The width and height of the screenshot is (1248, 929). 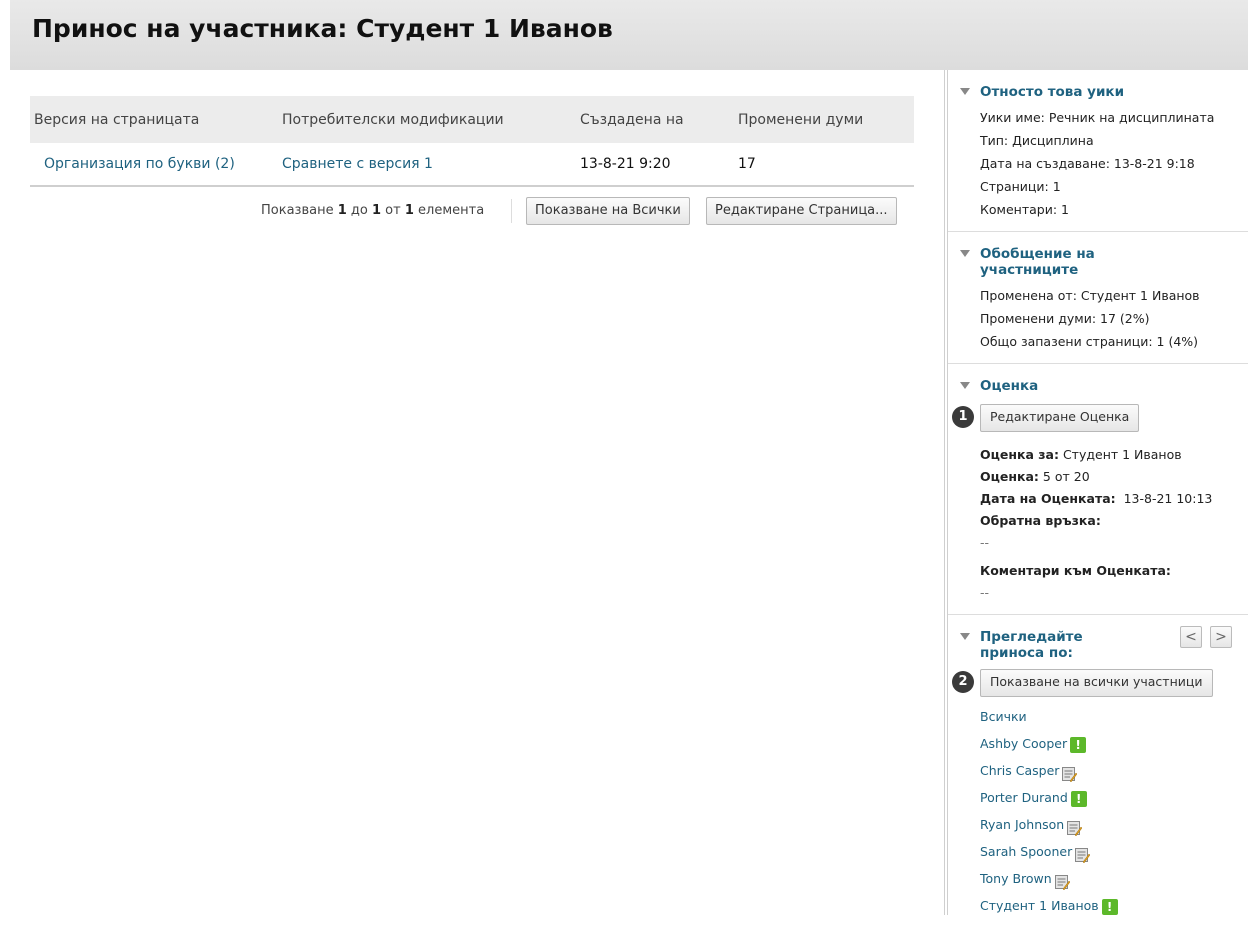 What do you see at coordinates (963, 417) in the screenshot?
I see `callout-badge-1: 1` at bounding box center [963, 417].